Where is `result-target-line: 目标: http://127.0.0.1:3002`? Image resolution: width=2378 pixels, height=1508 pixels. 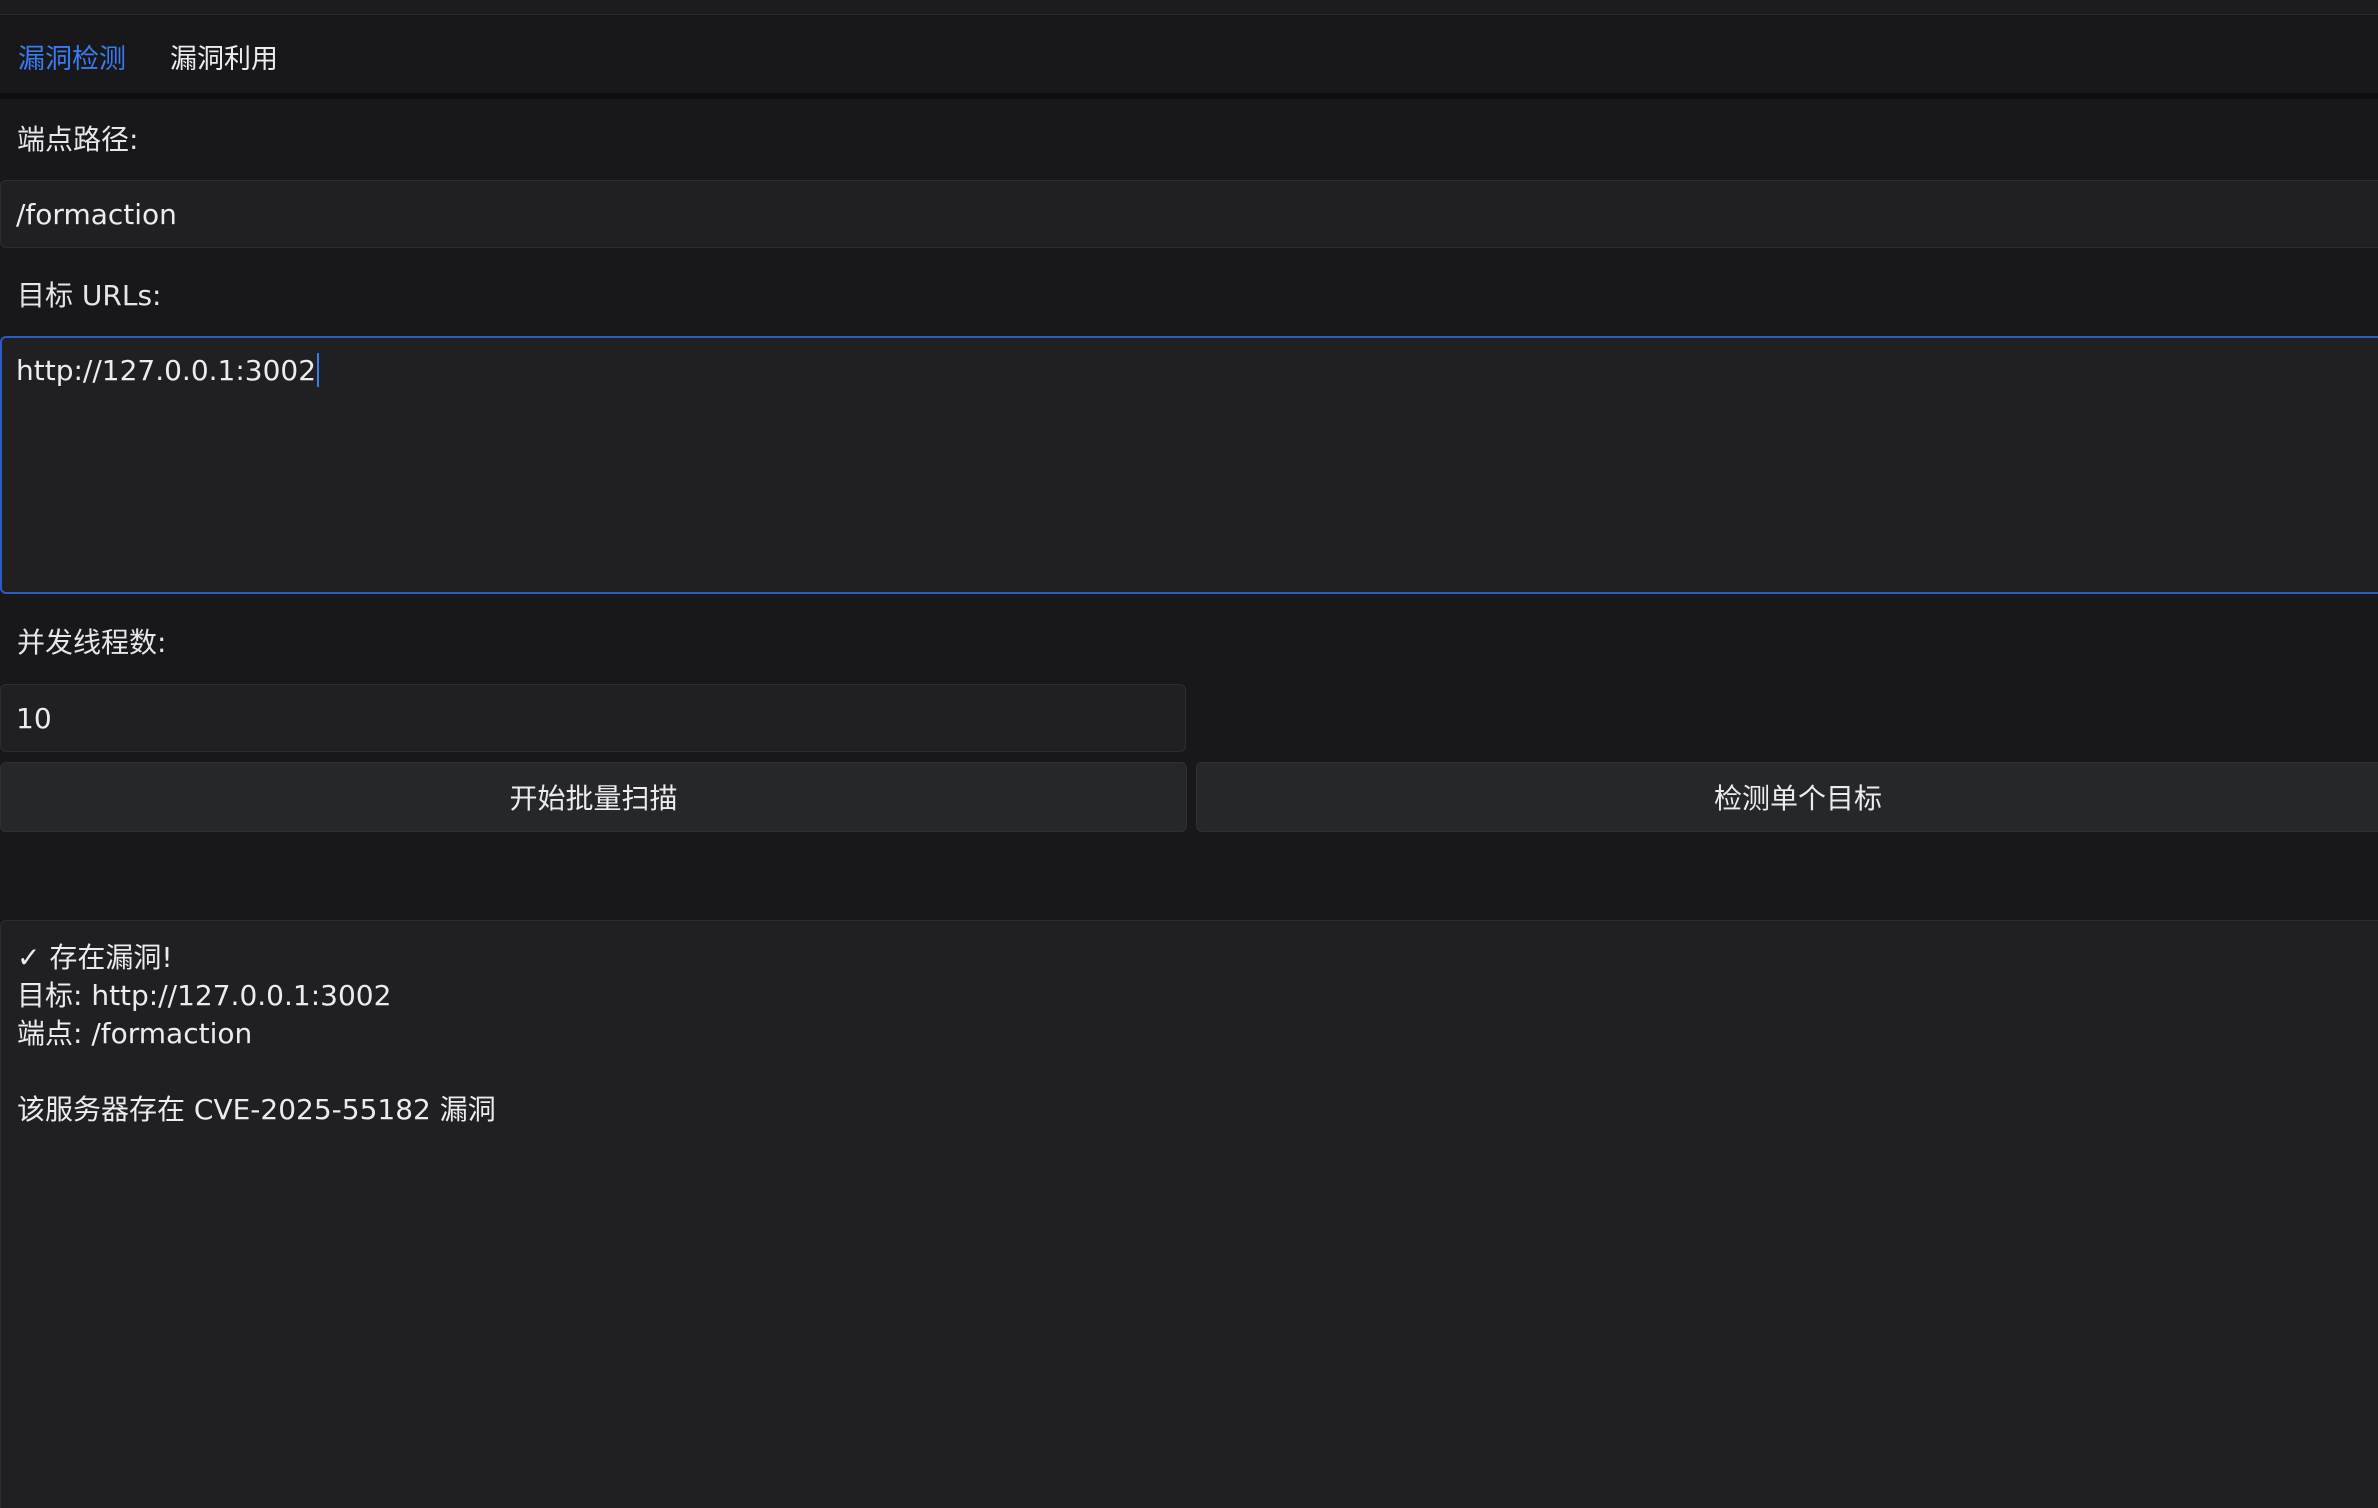
result-target-line: 目标: http://127.0.0.1:3002 is located at coordinates (204, 995).